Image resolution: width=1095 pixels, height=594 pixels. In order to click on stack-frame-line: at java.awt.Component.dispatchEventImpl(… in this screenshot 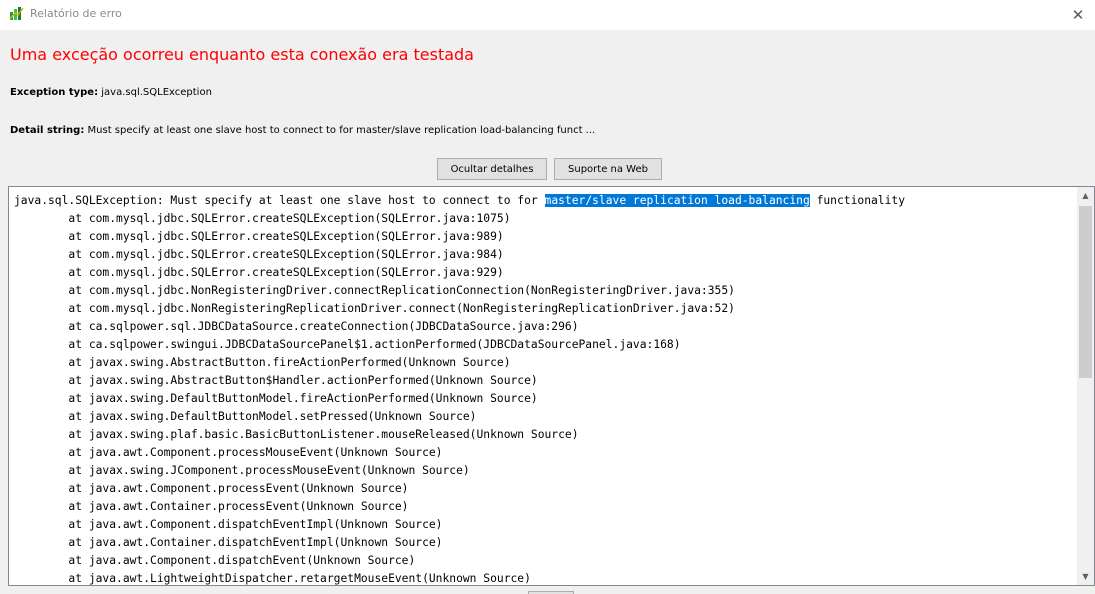, I will do `click(228, 524)`.